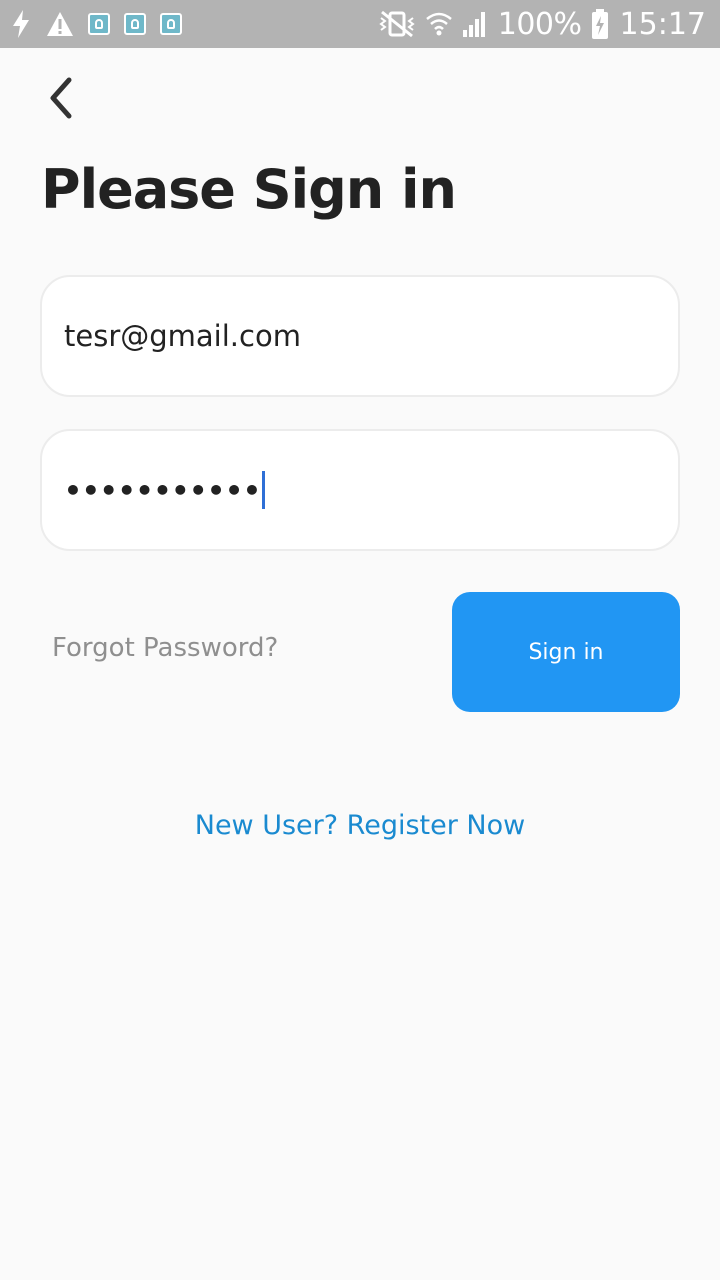 The height and width of the screenshot is (1280, 720). I want to click on forgot-password-link: Forgot Password?, so click(165, 648).